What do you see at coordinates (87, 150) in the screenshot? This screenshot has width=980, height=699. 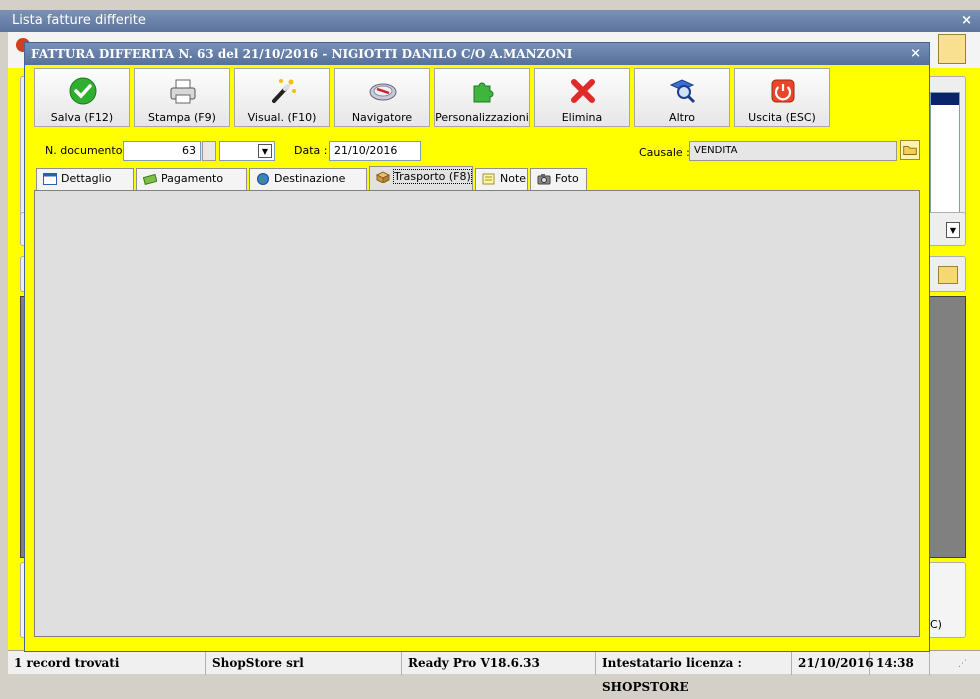 I see `document-number-label: N. documento :` at bounding box center [87, 150].